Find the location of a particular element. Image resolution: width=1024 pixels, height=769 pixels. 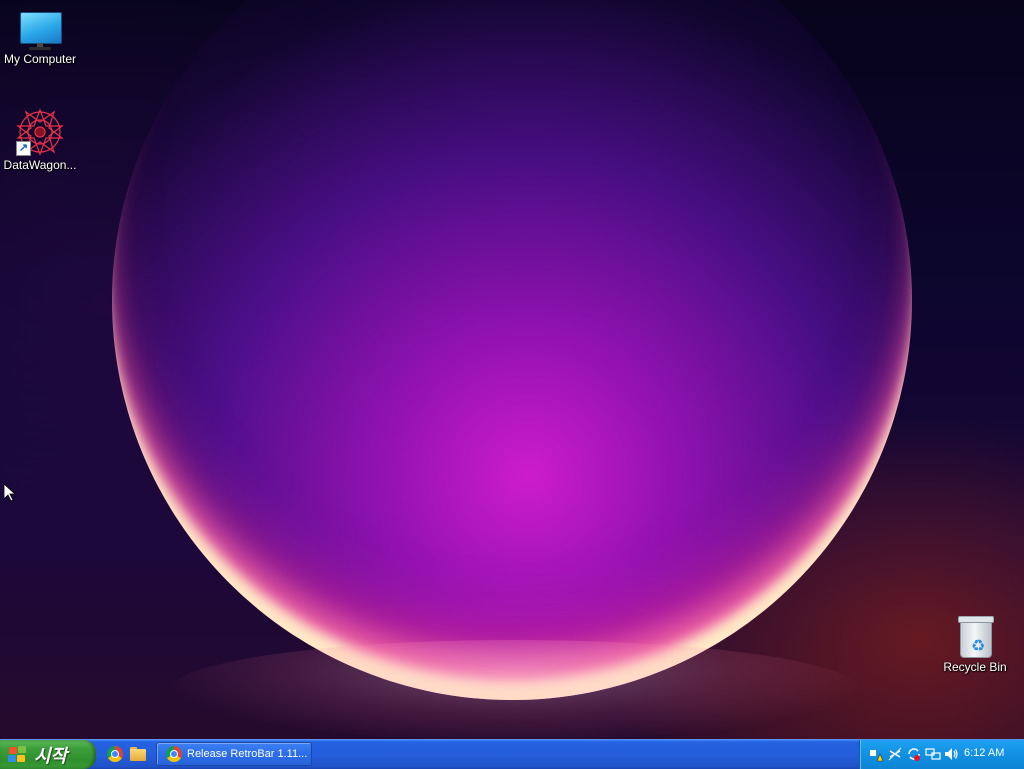

taskbar: 시작 Release RetroBar 1.11... 6:12 AM is located at coordinates (512, 754).